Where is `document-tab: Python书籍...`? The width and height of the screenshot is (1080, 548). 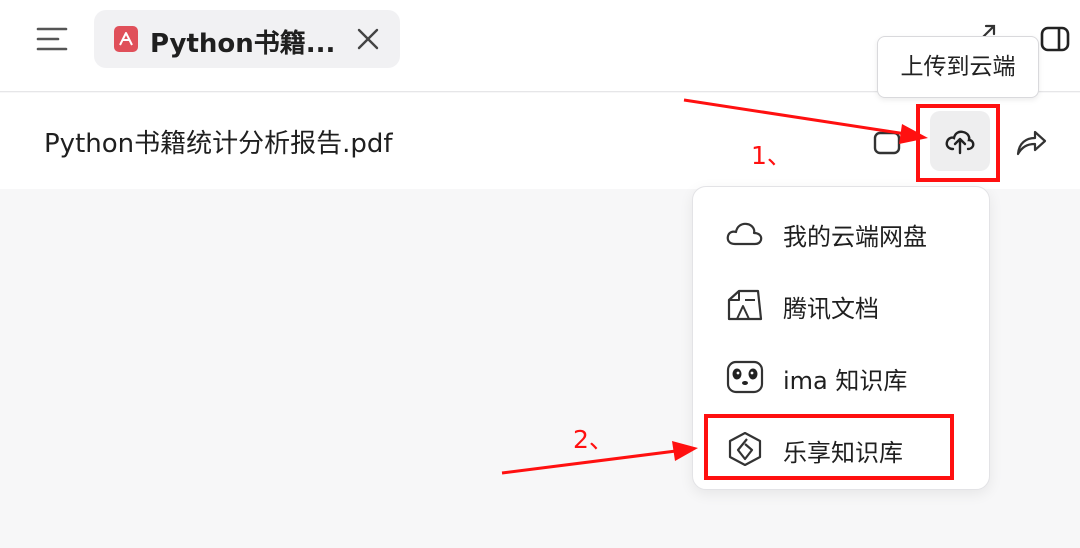
document-tab: Python书籍... is located at coordinates (247, 39).